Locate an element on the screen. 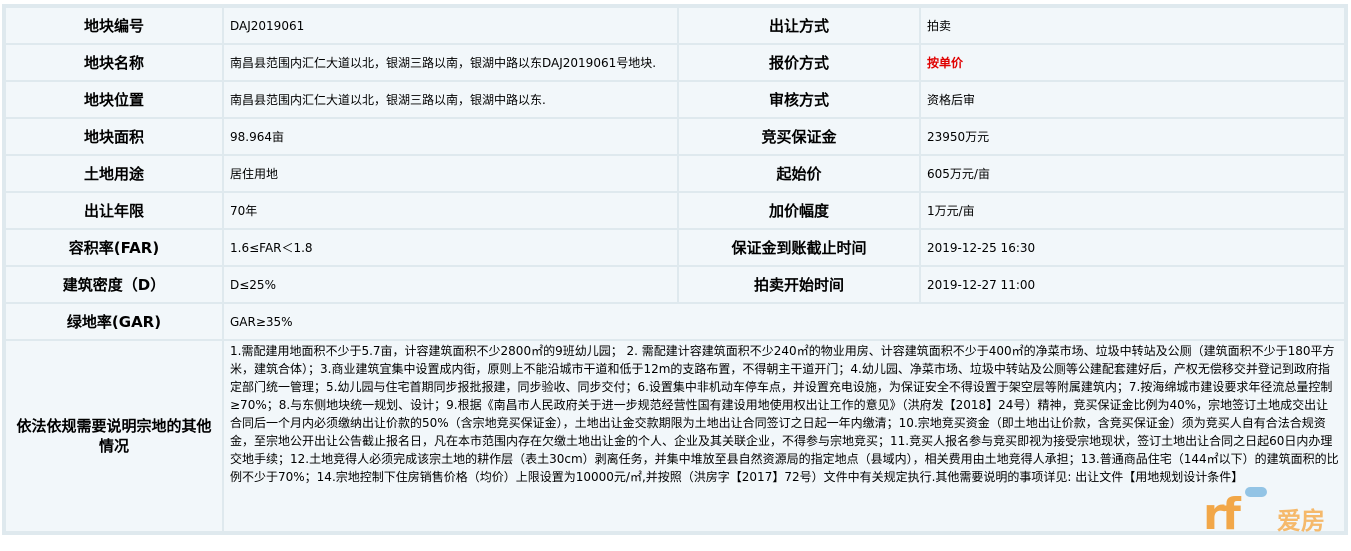 Image resolution: width=1351 pixels, height=551 pixels. table-row: 土地用途 居住用地 起始价 605万元/亩 is located at coordinates (675, 173).